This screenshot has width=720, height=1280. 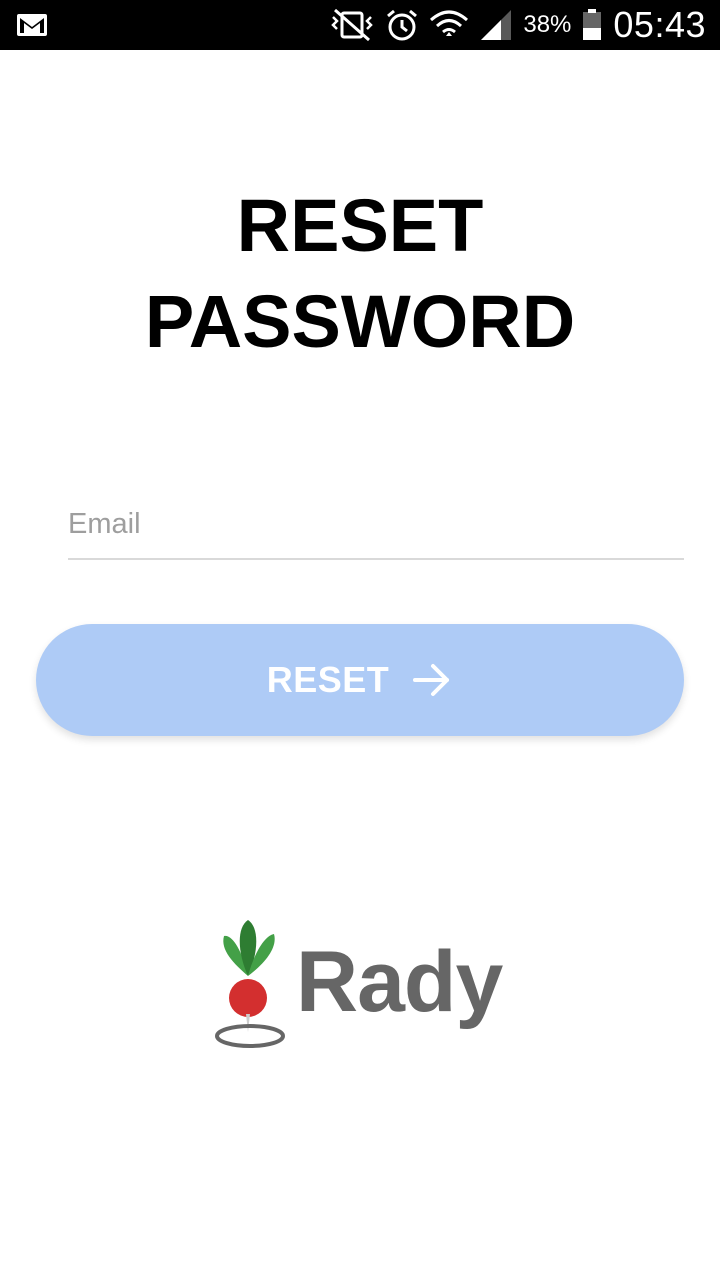 What do you see at coordinates (328, 679) in the screenshot?
I see `reset-button-label: RESET` at bounding box center [328, 679].